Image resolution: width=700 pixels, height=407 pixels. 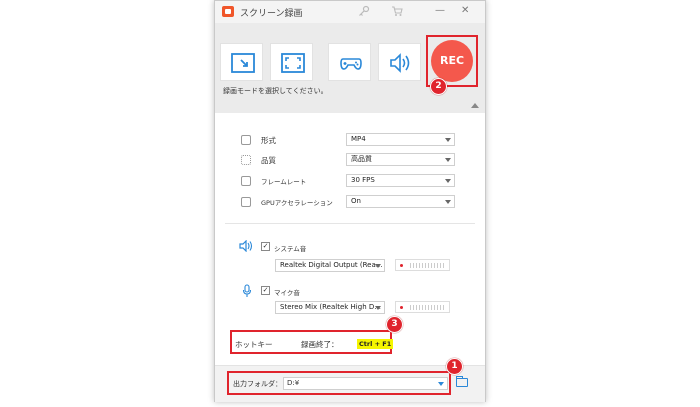 What do you see at coordinates (284, 182) in the screenshot?
I see `framerate-label: フレームレート` at bounding box center [284, 182].